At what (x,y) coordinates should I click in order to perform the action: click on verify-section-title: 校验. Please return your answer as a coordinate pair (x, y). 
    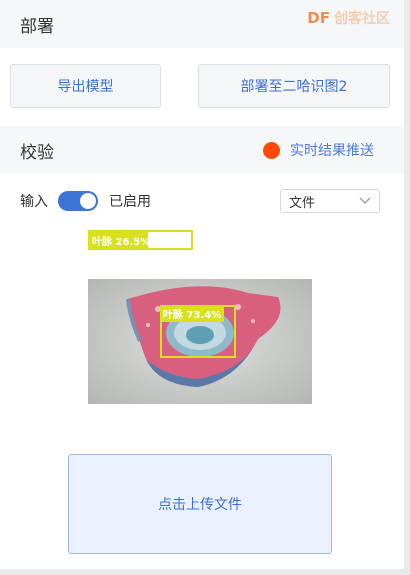
    Looking at the image, I should click on (37, 152).